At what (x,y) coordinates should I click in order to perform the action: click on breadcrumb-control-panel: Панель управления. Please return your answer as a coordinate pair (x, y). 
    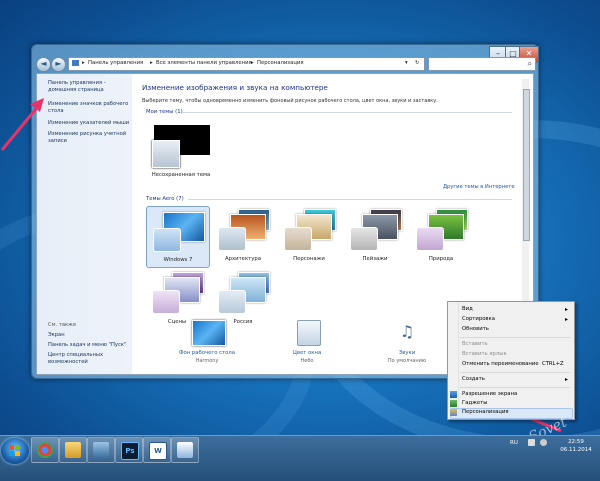
    Looking at the image, I should click on (115, 63).